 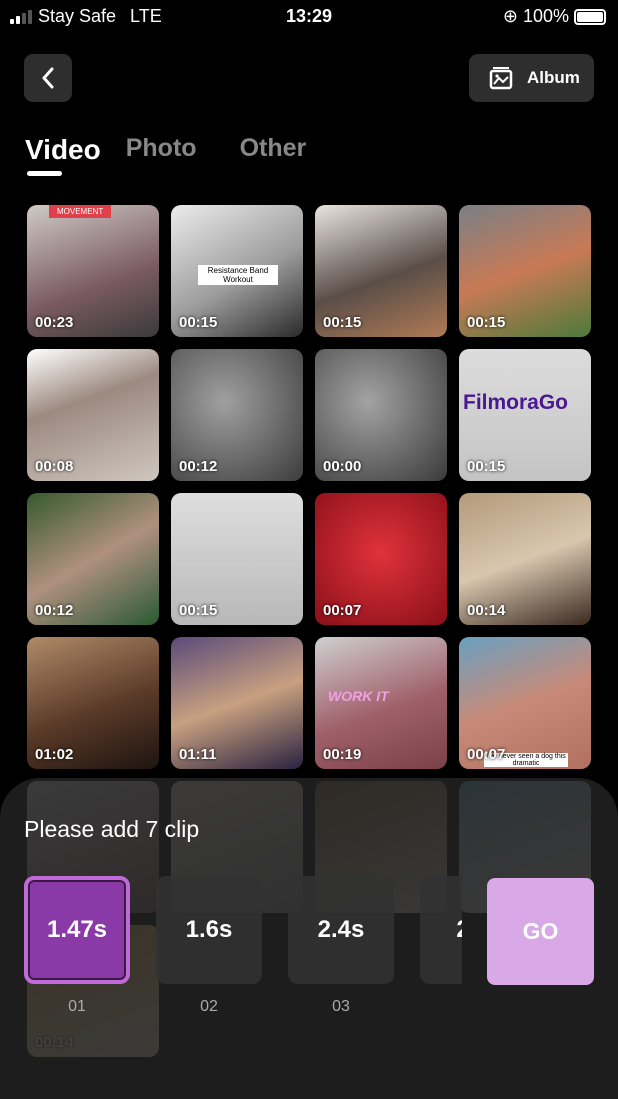 I want to click on clip-slots: 1.47s 01 1.6s 02 2.4s 03 2.3 04, so click(x=243, y=951).